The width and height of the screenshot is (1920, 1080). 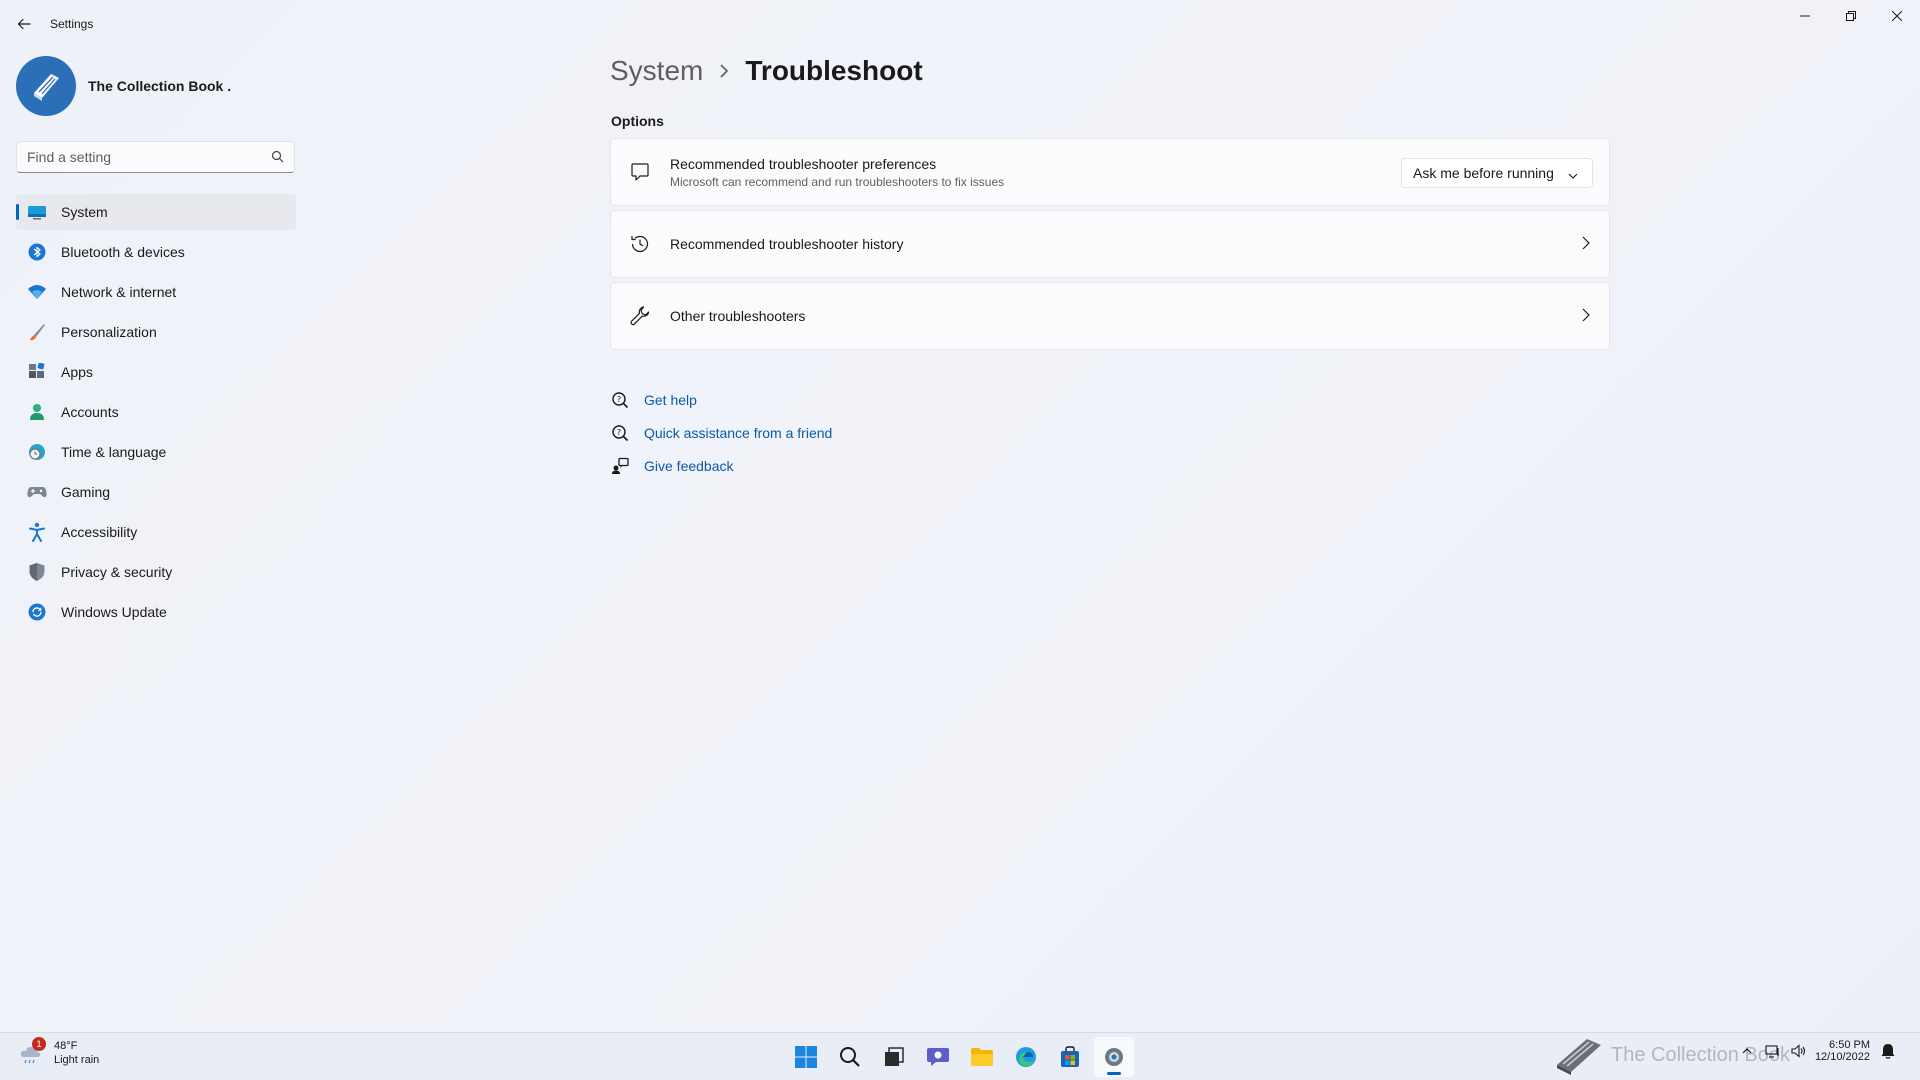 What do you see at coordinates (803, 163) in the screenshot?
I see `card-title: Recommended troubleshooter preferences` at bounding box center [803, 163].